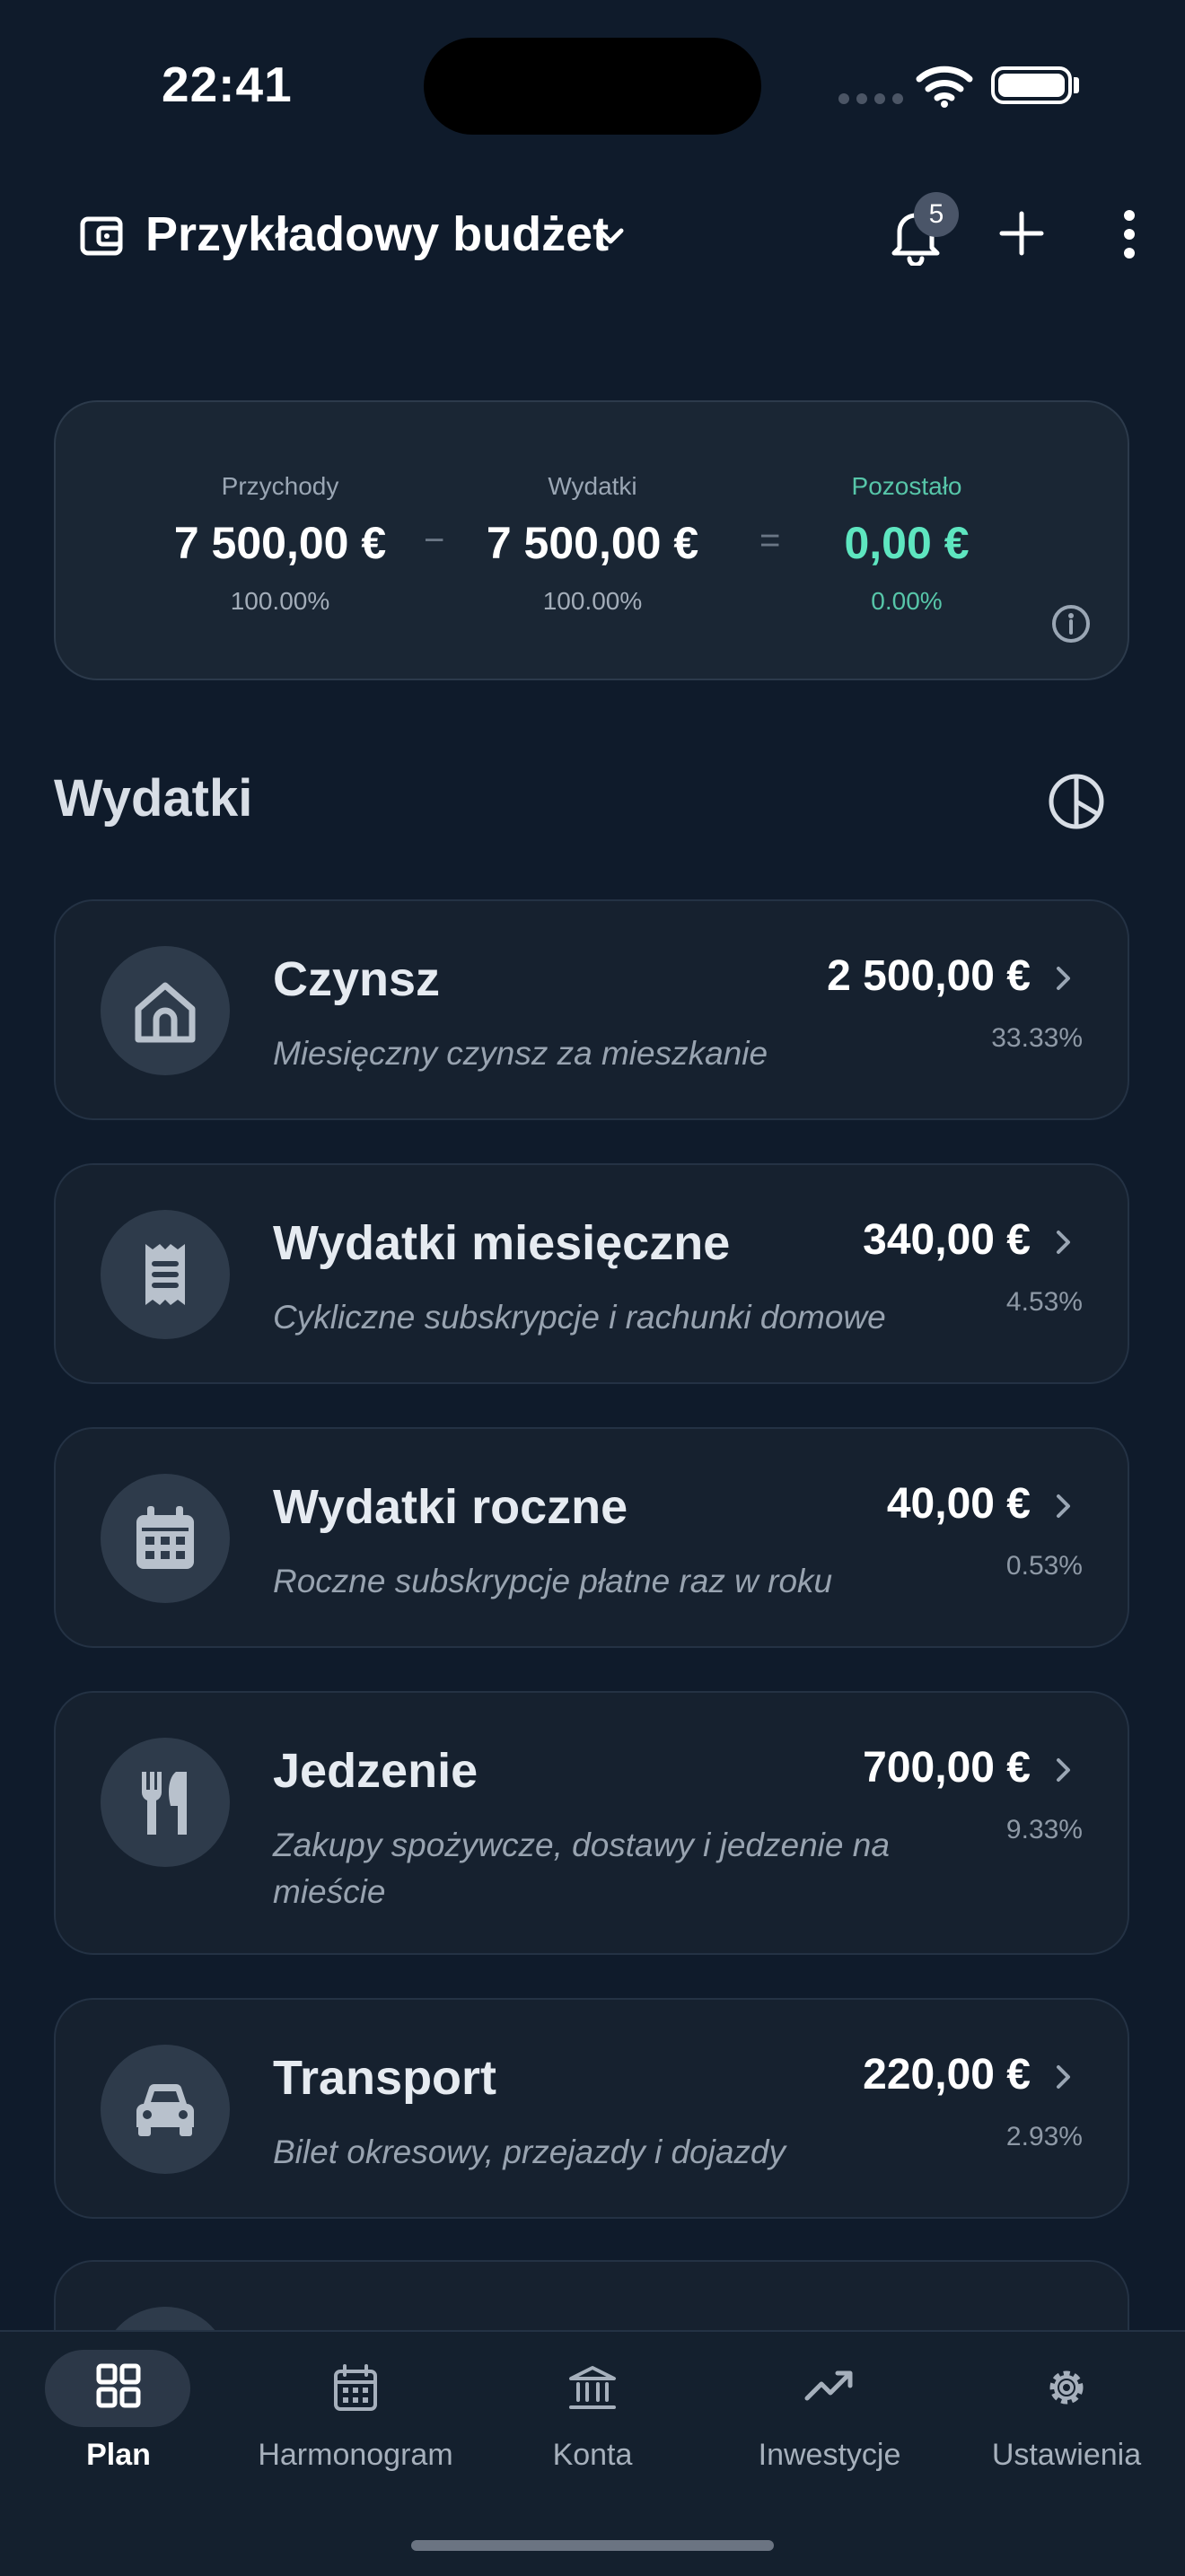  Describe the element at coordinates (947, 1768) in the screenshot. I see `category-amount: 700,00 €` at that location.